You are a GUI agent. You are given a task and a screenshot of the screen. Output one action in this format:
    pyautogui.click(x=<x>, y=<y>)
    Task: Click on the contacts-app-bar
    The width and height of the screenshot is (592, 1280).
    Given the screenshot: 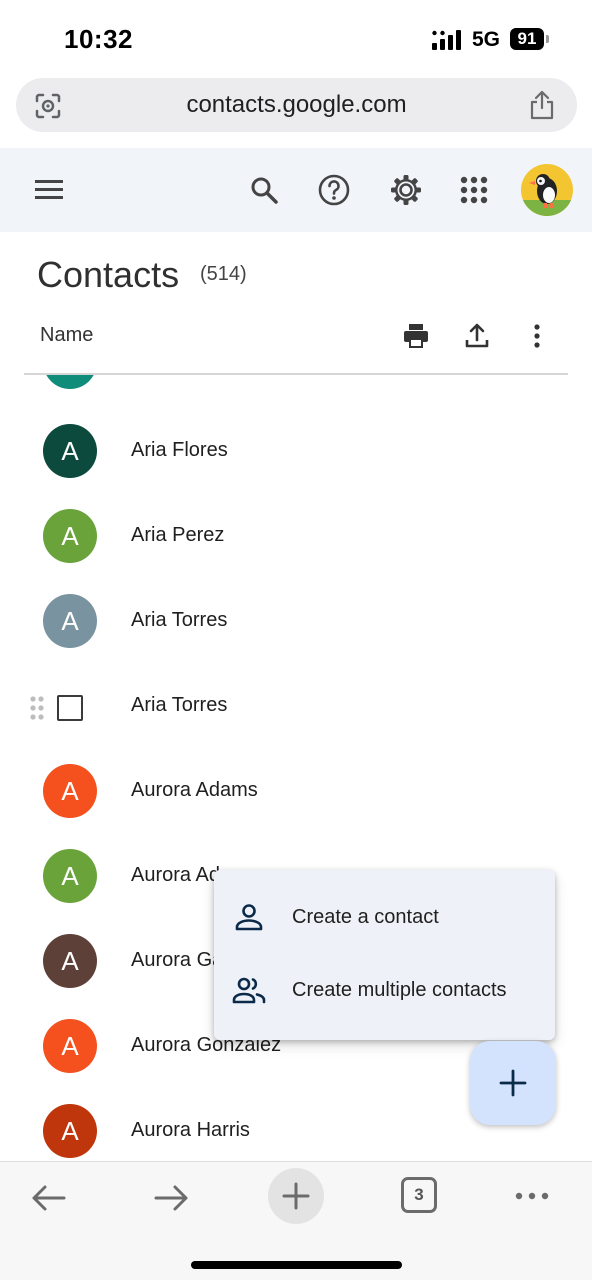 What is the action you would take?
    pyautogui.click(x=296, y=190)
    